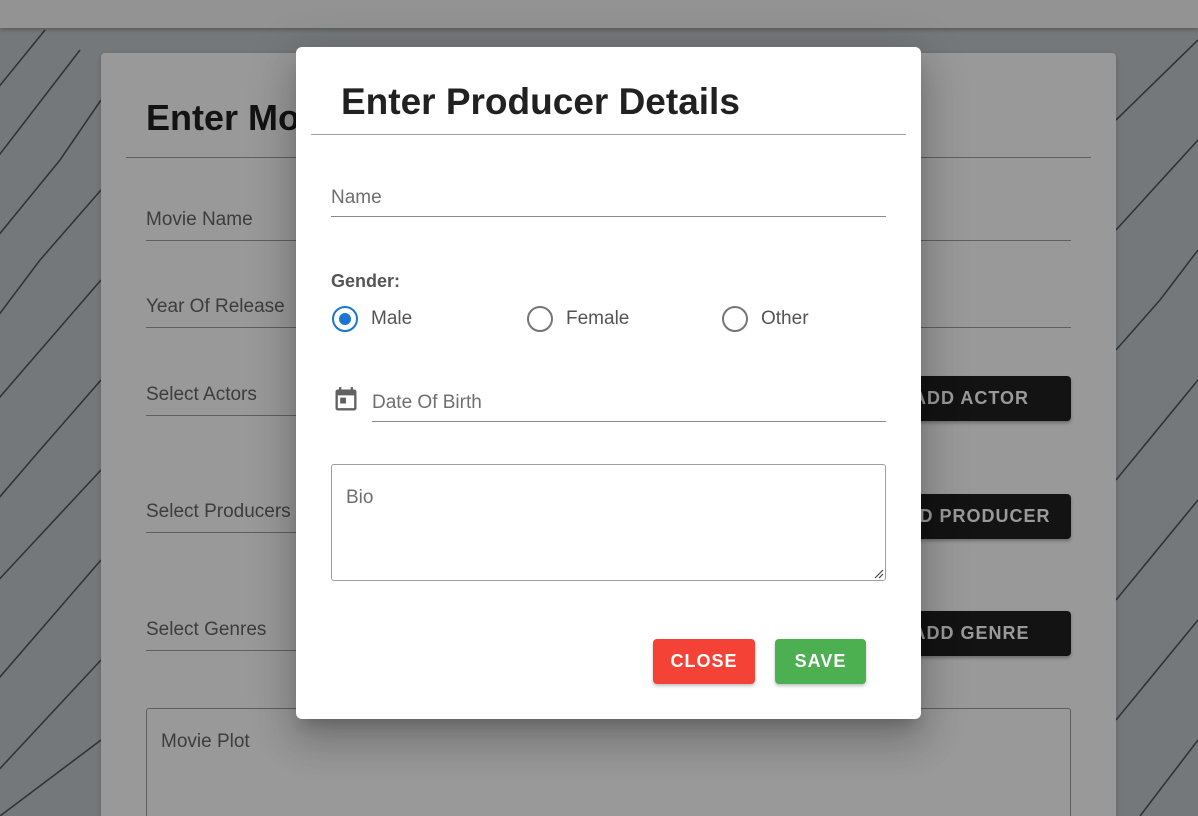 Image resolution: width=1198 pixels, height=816 pixels. I want to click on date-of-birth-input, so click(629, 402).